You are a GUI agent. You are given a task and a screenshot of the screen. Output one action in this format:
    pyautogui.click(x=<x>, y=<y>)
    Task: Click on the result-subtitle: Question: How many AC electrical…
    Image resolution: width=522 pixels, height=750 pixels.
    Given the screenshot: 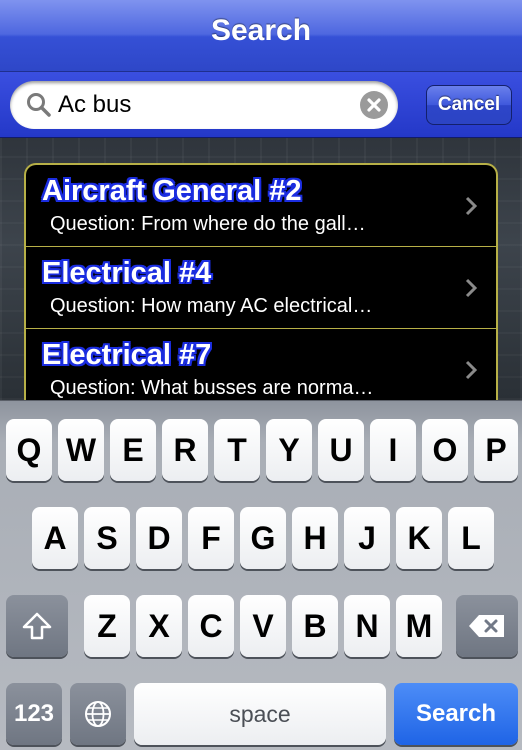 What is the action you would take?
    pyautogui.click(x=211, y=306)
    